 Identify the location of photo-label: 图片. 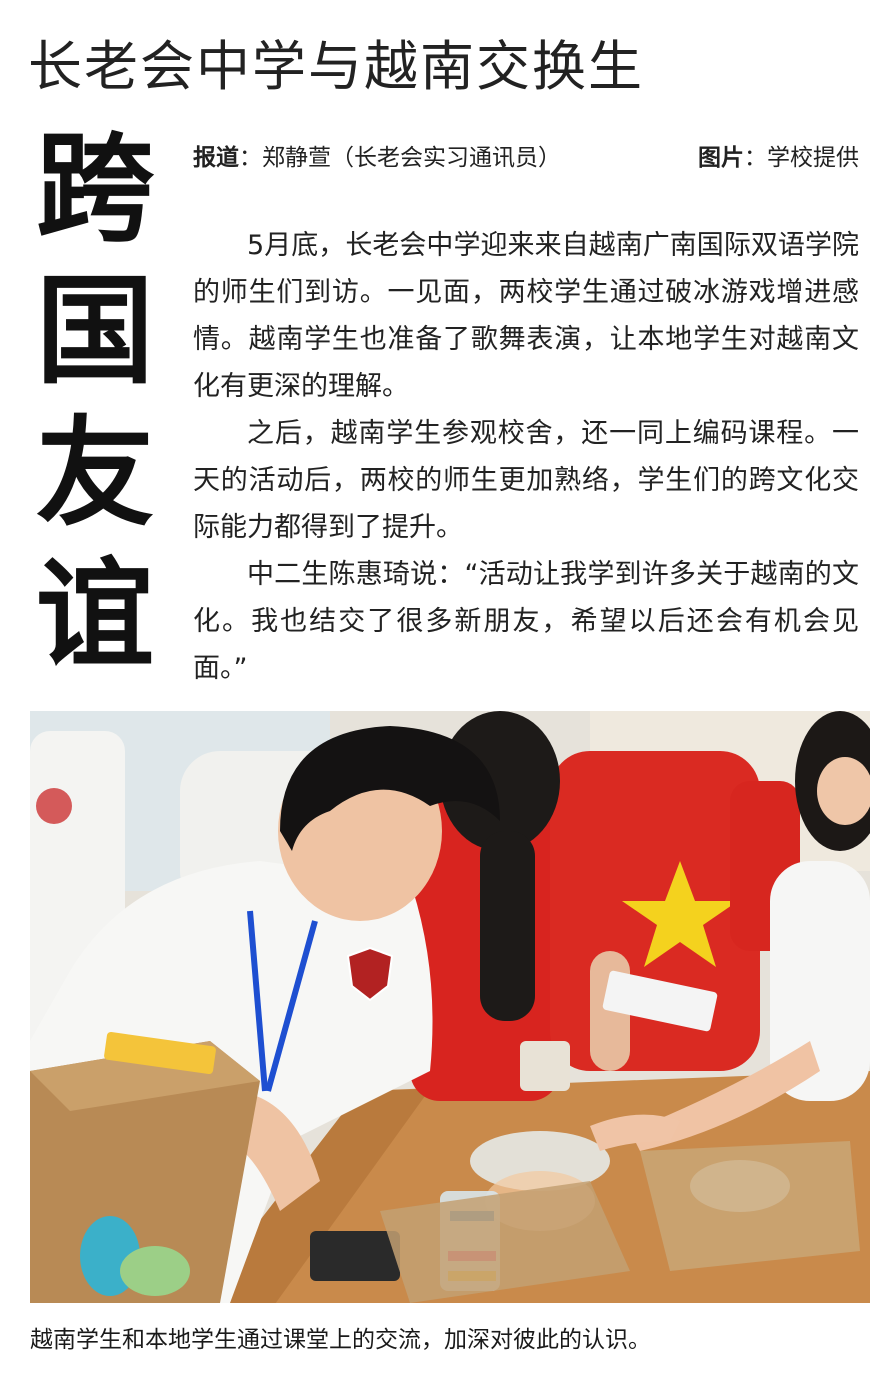
(721, 158).